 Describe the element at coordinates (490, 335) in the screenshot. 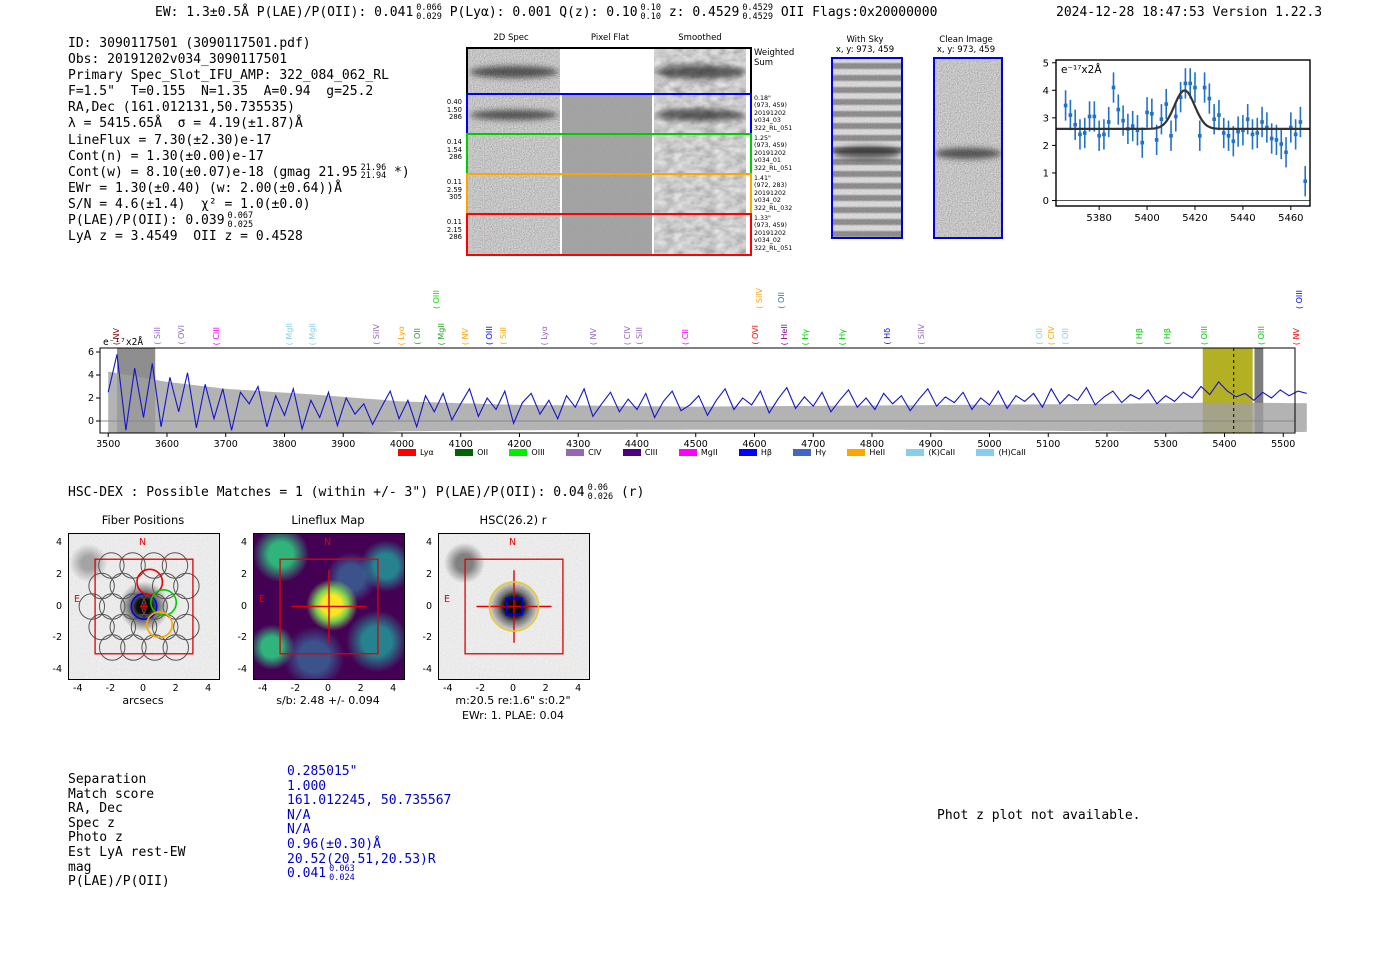

I see `emission-line-label: ( OIII` at that location.